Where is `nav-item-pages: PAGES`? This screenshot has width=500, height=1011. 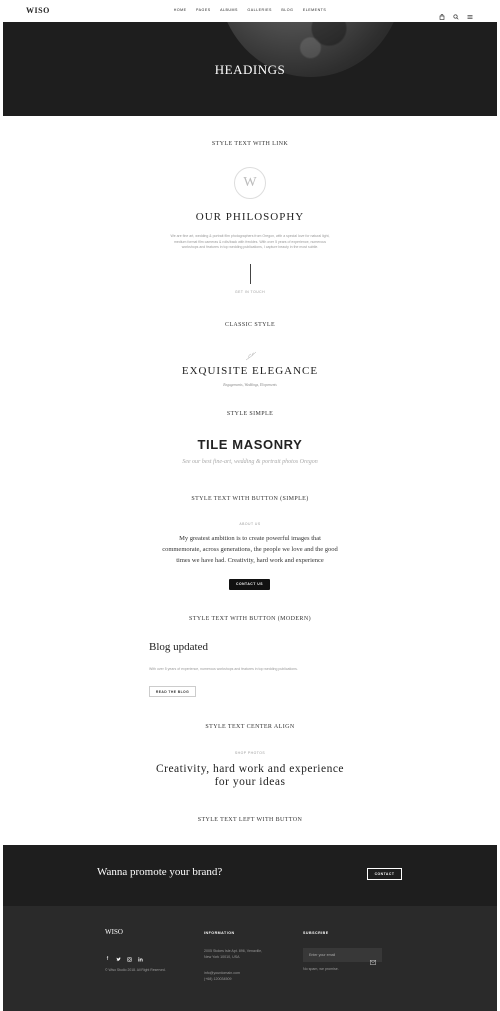
nav-item-pages: PAGES is located at coordinates (203, 10).